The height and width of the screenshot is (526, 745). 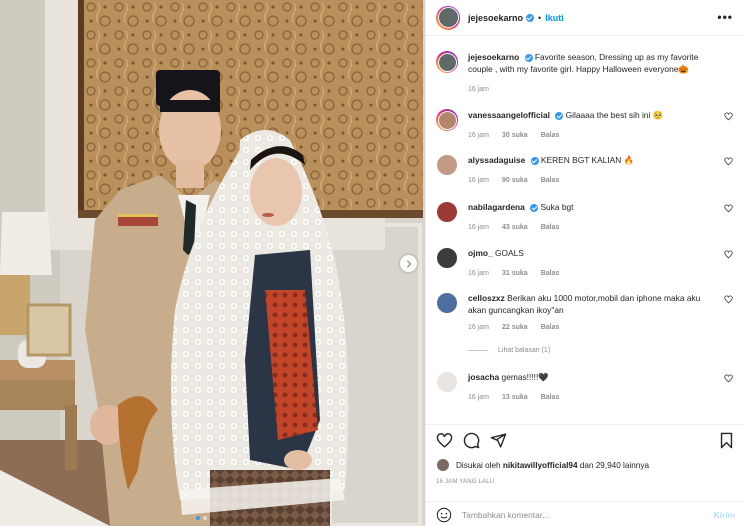 What do you see at coordinates (480, 253) in the screenshot?
I see `comment-username: ojmo_` at bounding box center [480, 253].